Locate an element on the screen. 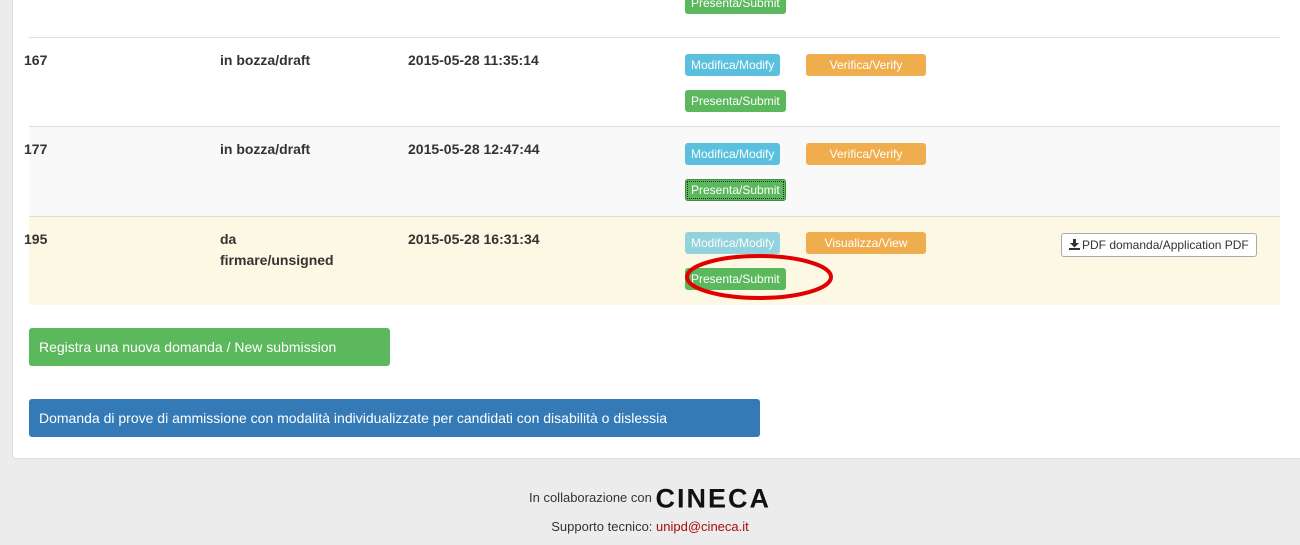  row-status-line2: firmare/unsigned is located at coordinates (277, 260).